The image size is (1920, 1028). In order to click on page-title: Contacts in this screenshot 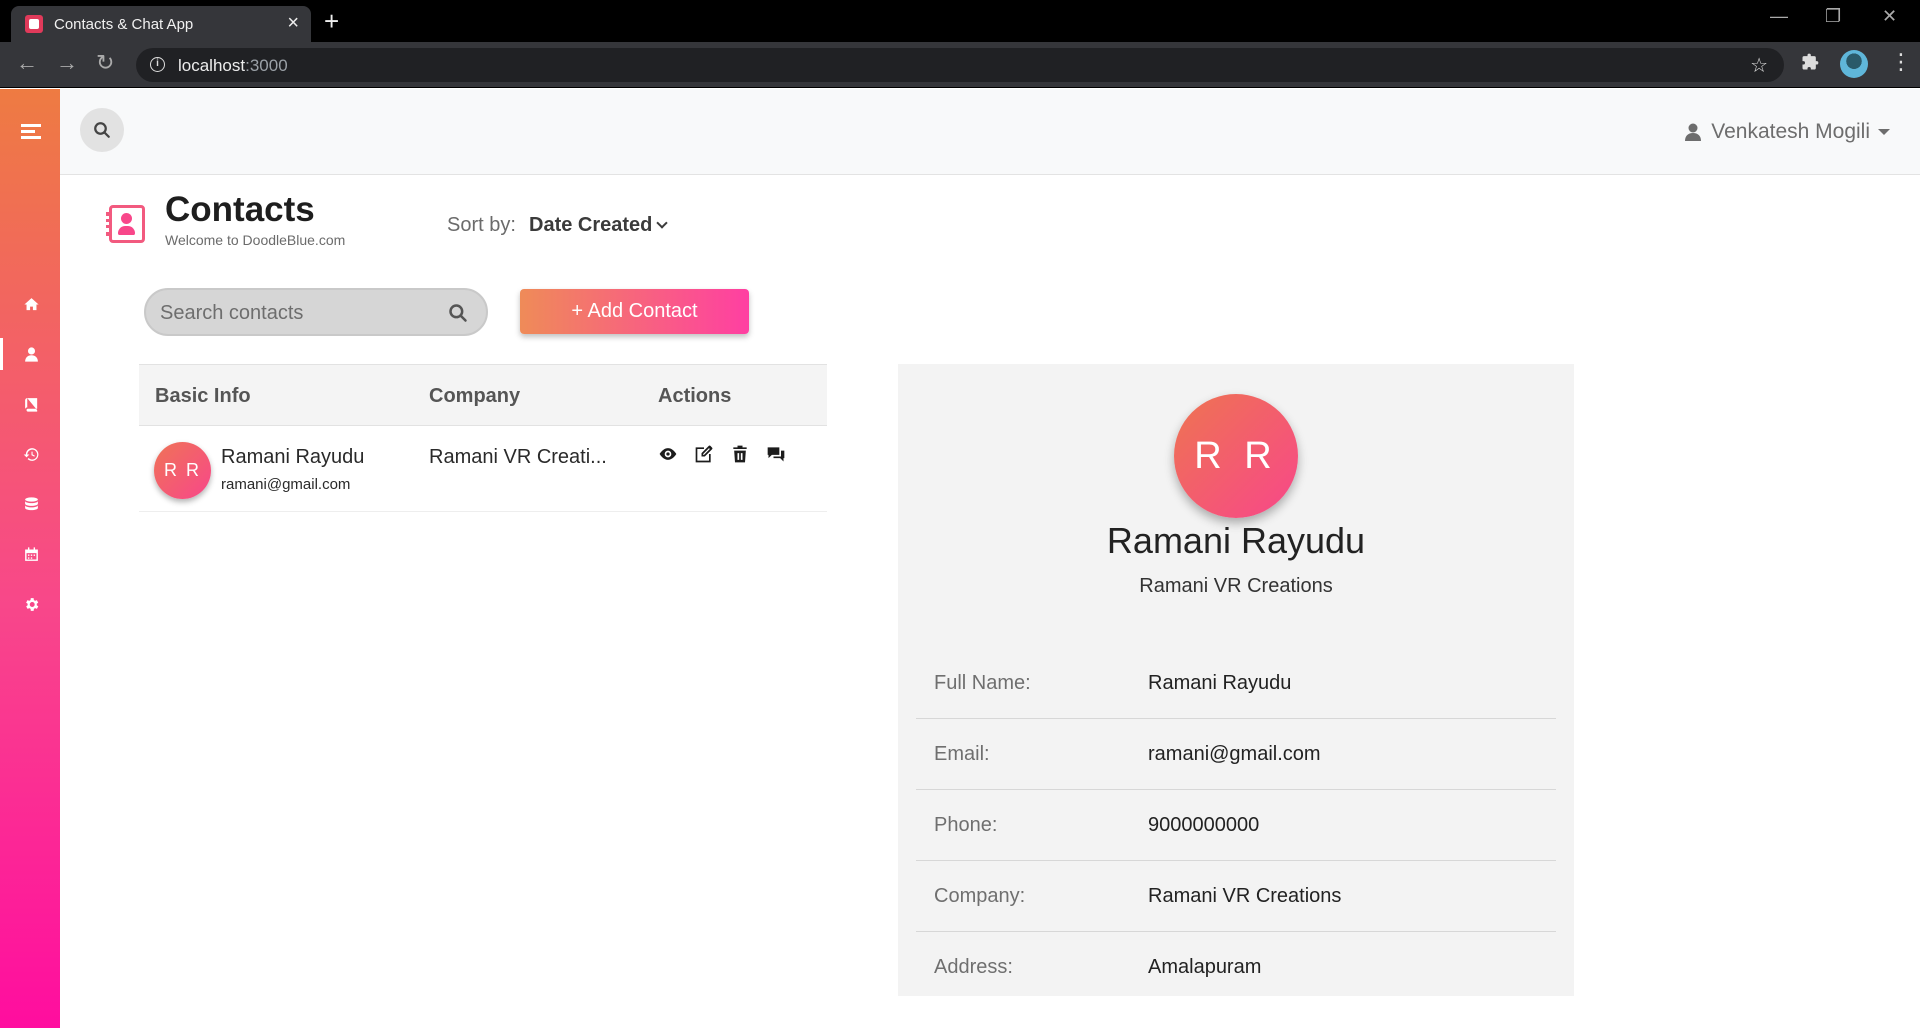, I will do `click(240, 209)`.